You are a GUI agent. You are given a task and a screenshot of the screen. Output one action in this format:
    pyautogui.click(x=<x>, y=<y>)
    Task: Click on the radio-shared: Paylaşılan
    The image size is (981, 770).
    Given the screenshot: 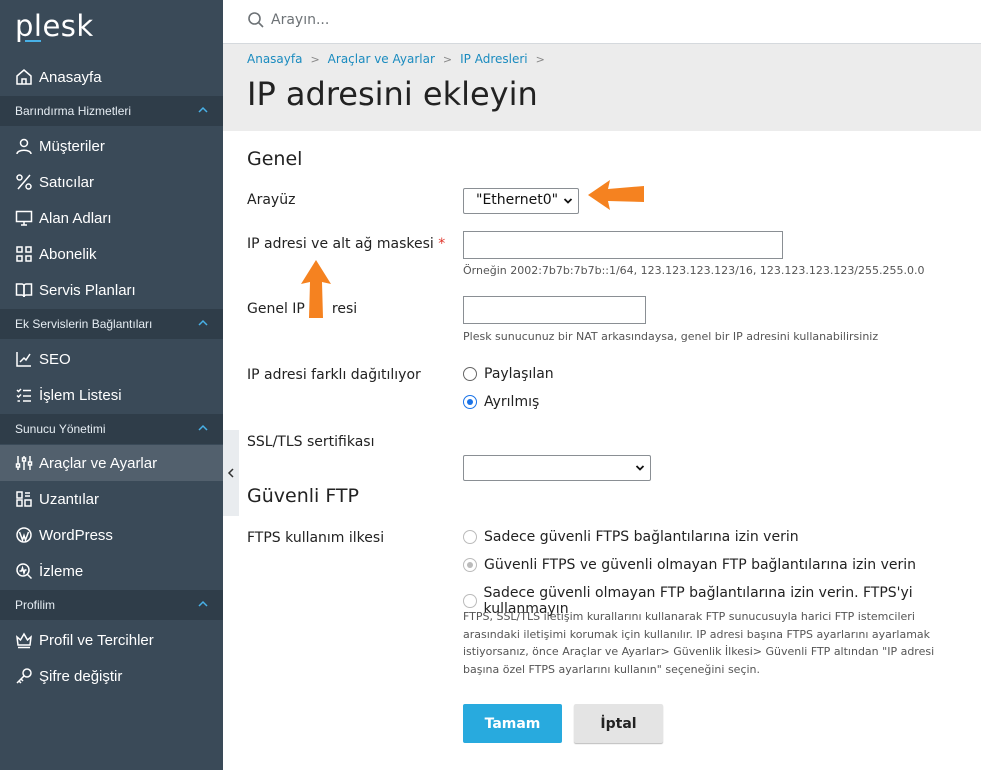 What is the action you would take?
    pyautogui.click(x=508, y=374)
    